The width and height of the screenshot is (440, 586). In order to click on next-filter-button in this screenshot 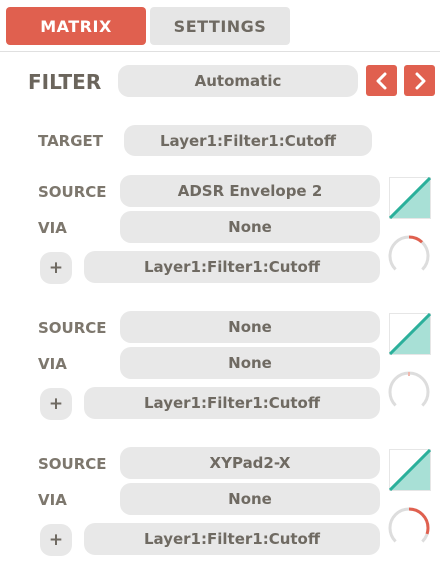, I will do `click(419, 80)`.